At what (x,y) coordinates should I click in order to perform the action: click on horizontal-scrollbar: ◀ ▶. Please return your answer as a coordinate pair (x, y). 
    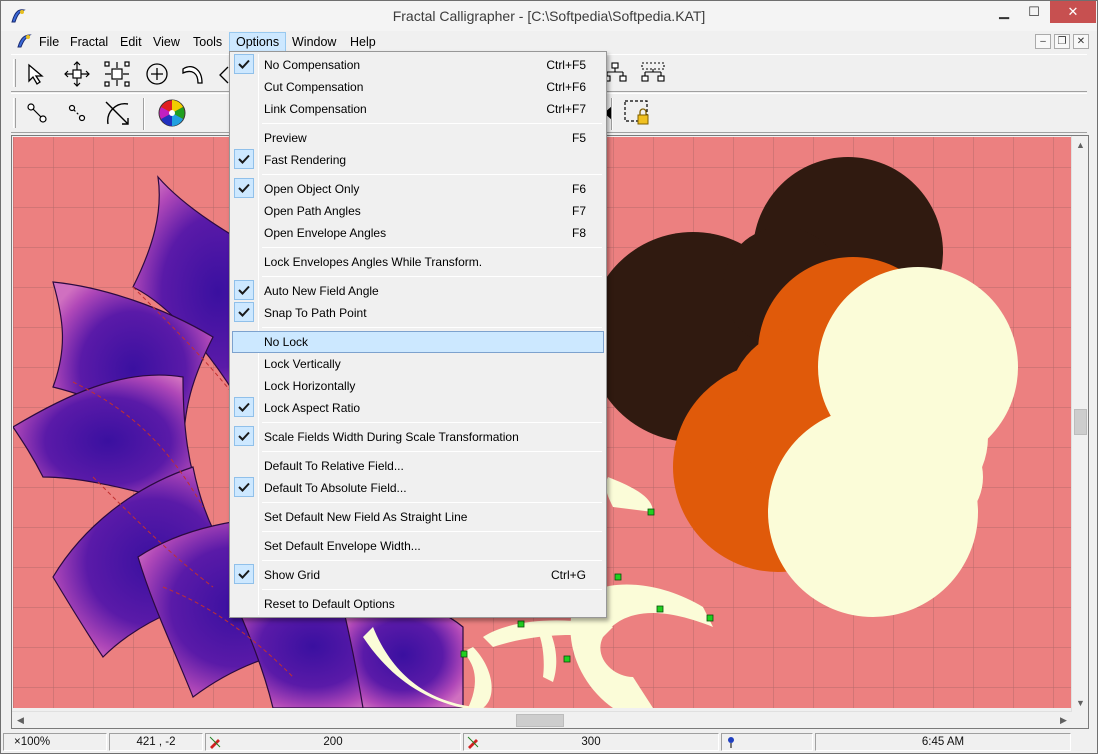
    Looking at the image, I should click on (542, 719).